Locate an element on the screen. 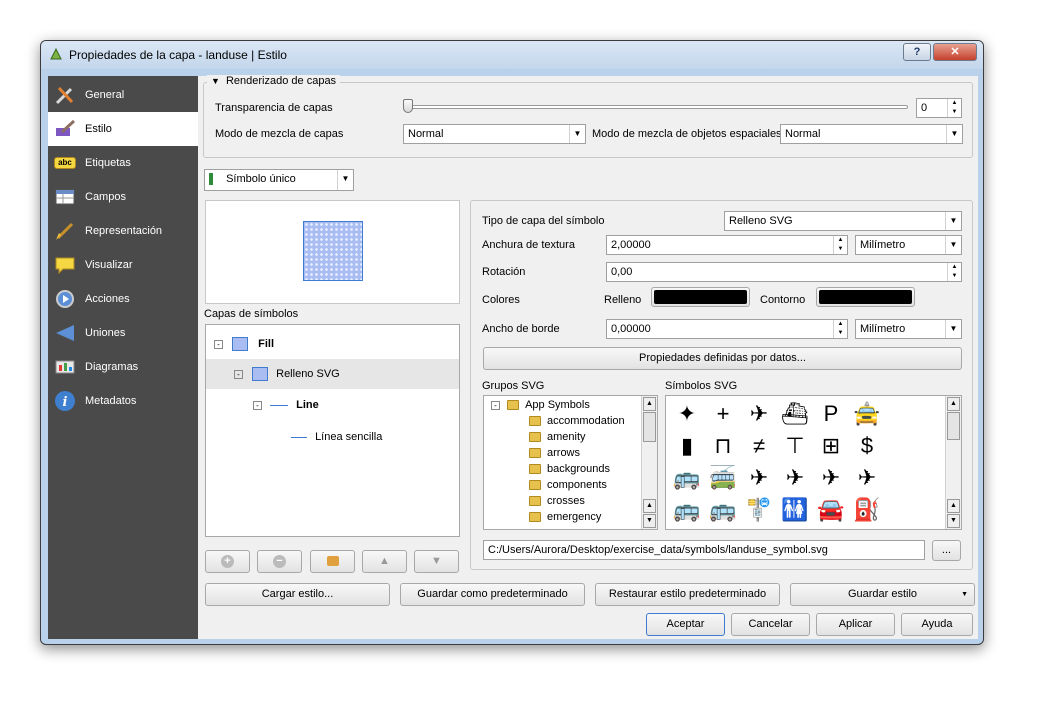 This screenshot has height=707, width=1045. texture-unit-select: Milímetro ▼ is located at coordinates (908, 245).